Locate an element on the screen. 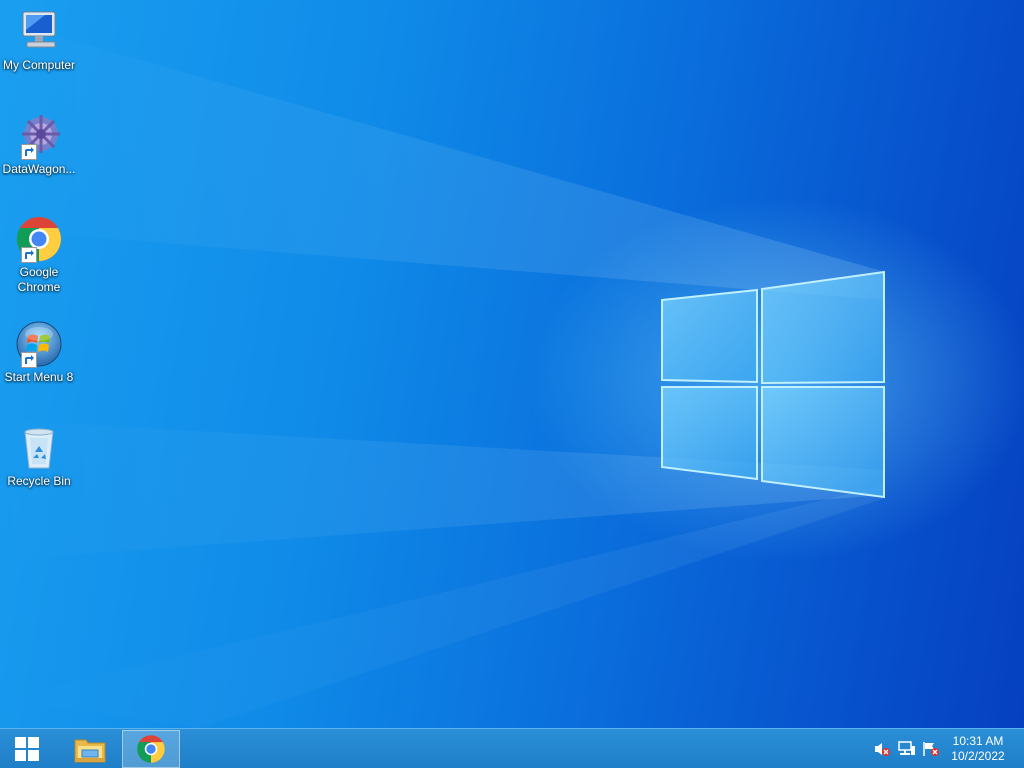 Image resolution: width=1024 pixels, height=768 pixels. desktop-icon-recycle-bin: Recycle Bin is located at coordinates (39, 456).